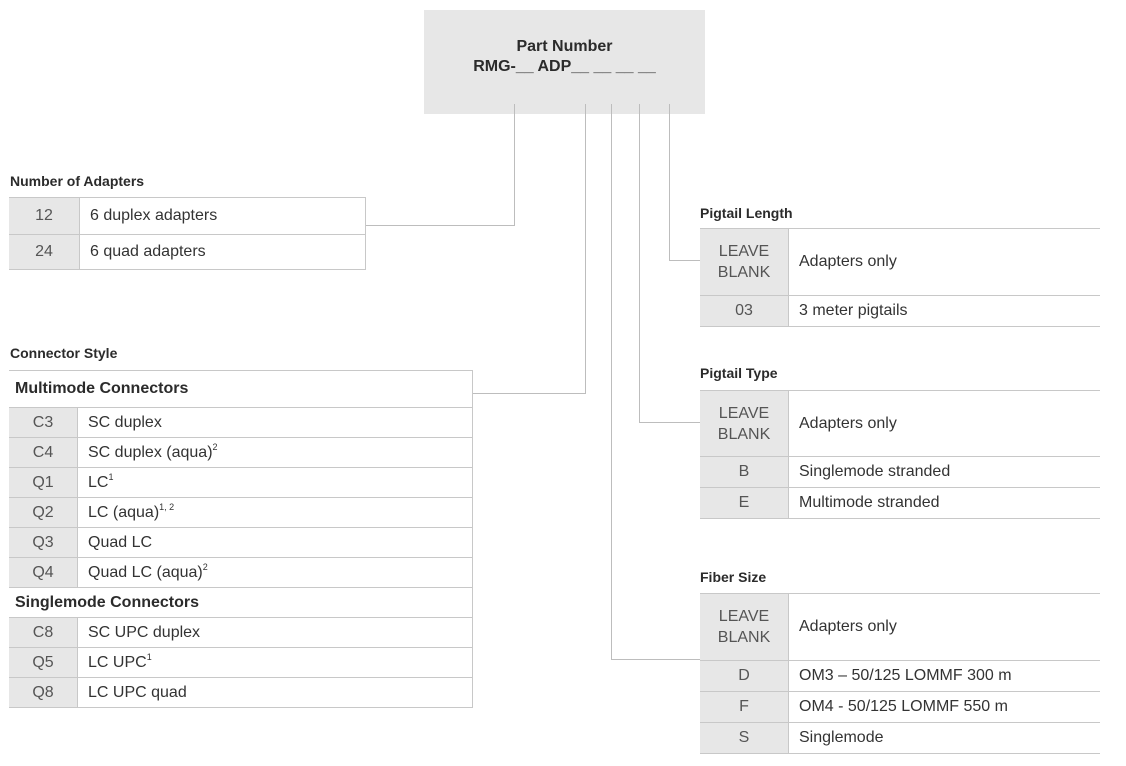 This screenshot has width=1126, height=766. What do you see at coordinates (275, 482) in the screenshot?
I see `desc-cell: LC1` at bounding box center [275, 482].